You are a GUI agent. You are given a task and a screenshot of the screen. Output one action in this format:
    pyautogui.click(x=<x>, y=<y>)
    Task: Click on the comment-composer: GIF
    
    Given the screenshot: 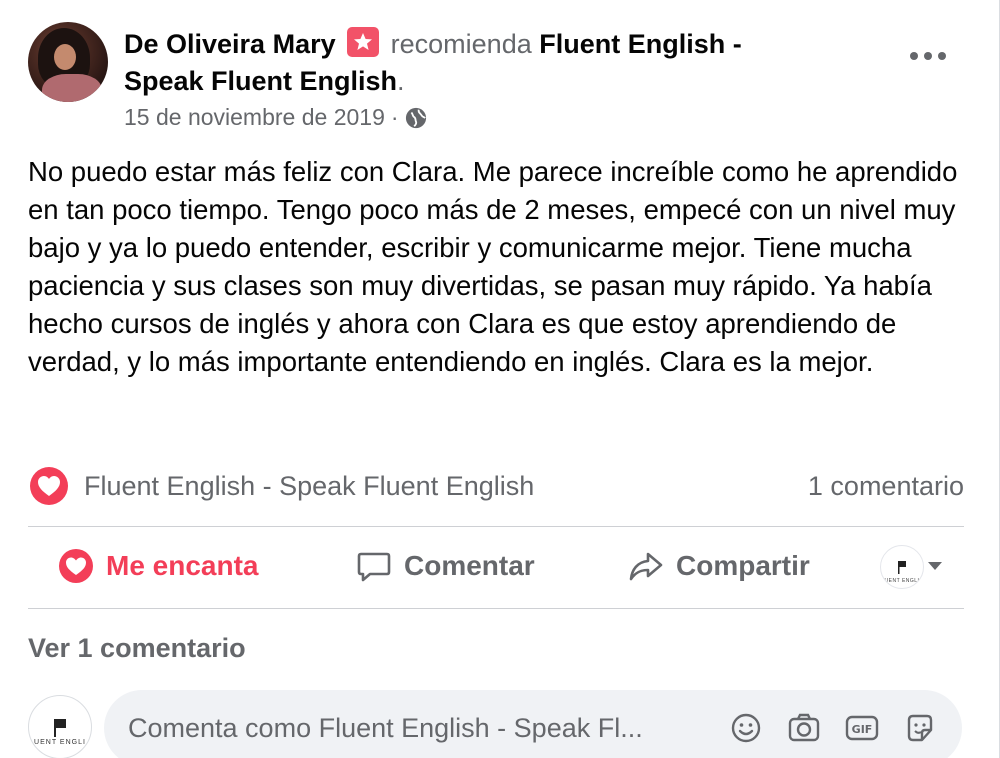 What is the action you would take?
    pyautogui.click(x=533, y=724)
    